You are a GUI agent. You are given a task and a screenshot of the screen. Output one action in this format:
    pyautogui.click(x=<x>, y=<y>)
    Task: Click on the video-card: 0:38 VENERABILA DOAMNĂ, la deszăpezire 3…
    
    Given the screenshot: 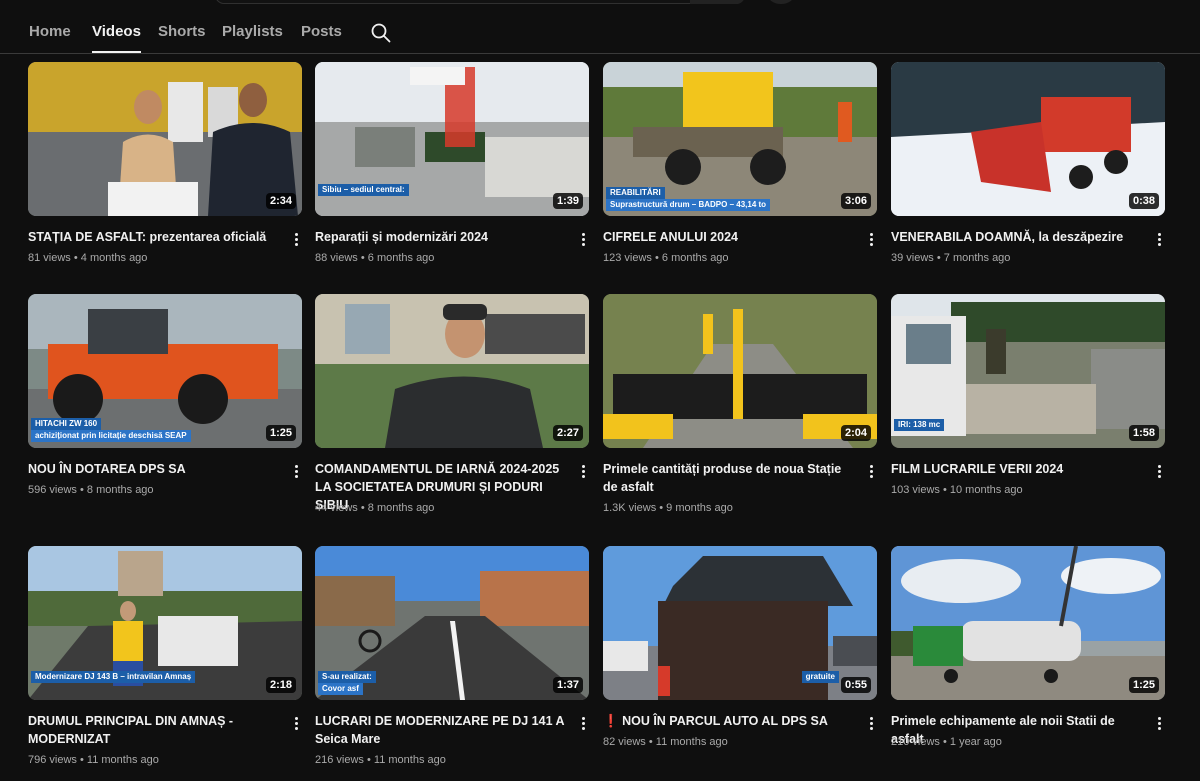 What is the action you would take?
    pyautogui.click(x=1029, y=163)
    